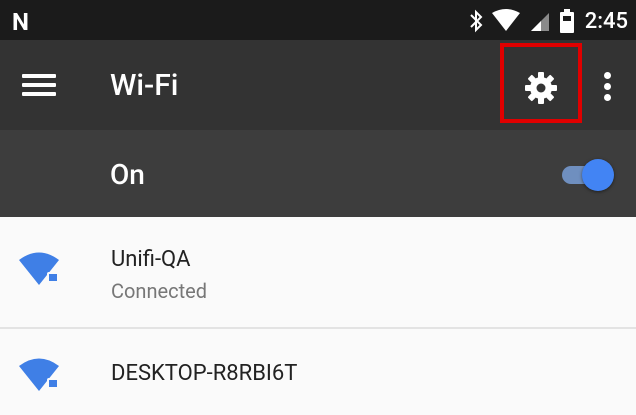 The height and width of the screenshot is (415, 636). Describe the element at coordinates (159, 291) in the screenshot. I see `network-status: Connected` at that location.